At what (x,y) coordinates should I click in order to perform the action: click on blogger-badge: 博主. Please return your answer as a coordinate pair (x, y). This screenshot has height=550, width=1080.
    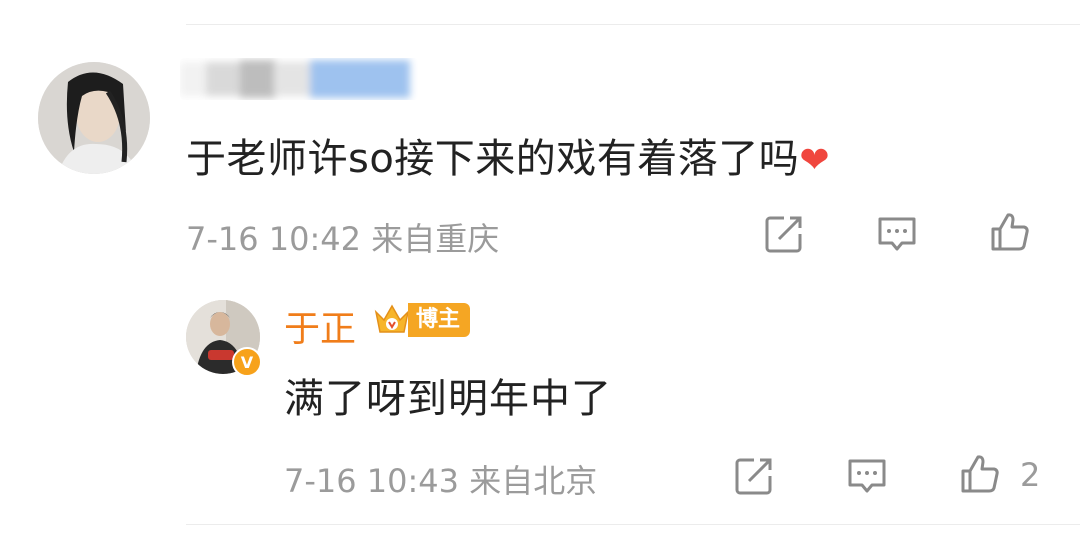
    Looking at the image, I should click on (421, 320).